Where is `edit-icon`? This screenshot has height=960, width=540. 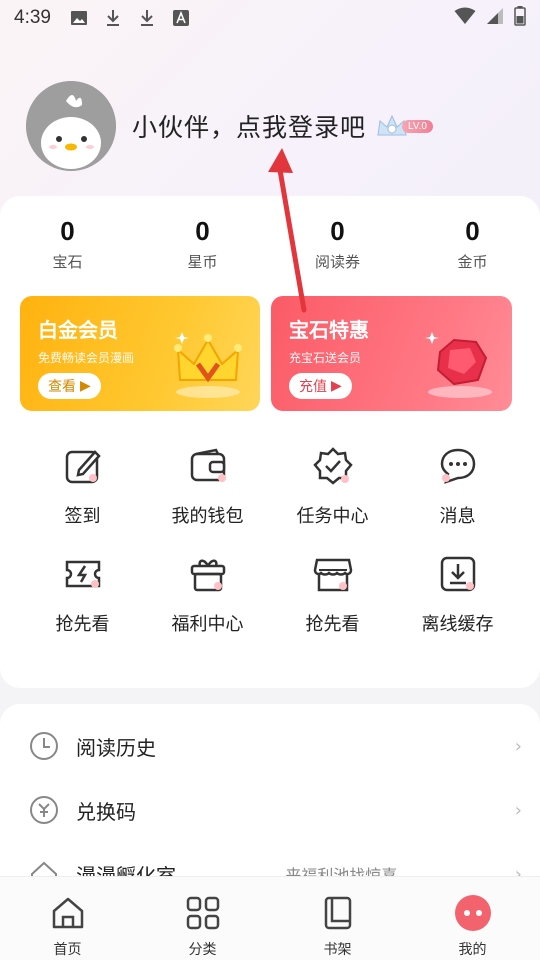 edit-icon is located at coordinates (83, 467).